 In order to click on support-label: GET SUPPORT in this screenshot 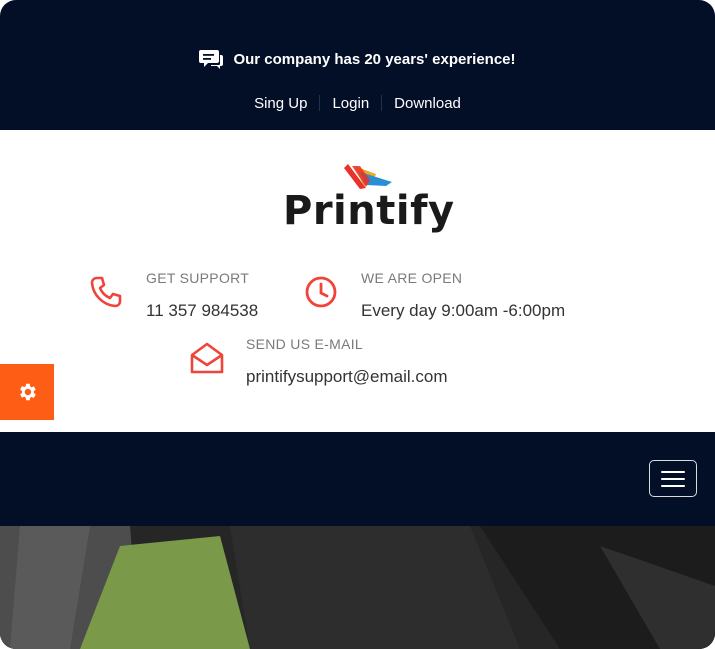, I will do `click(198, 278)`.